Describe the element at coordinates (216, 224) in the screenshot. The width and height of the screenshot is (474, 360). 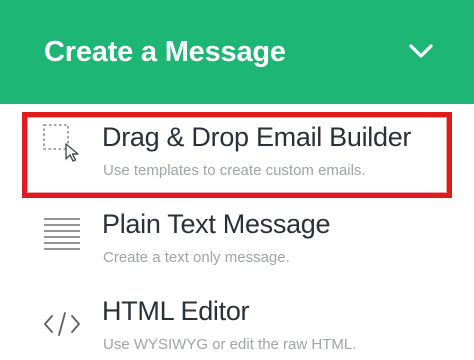
I see `menu-item-title: Plain Text Message` at that location.